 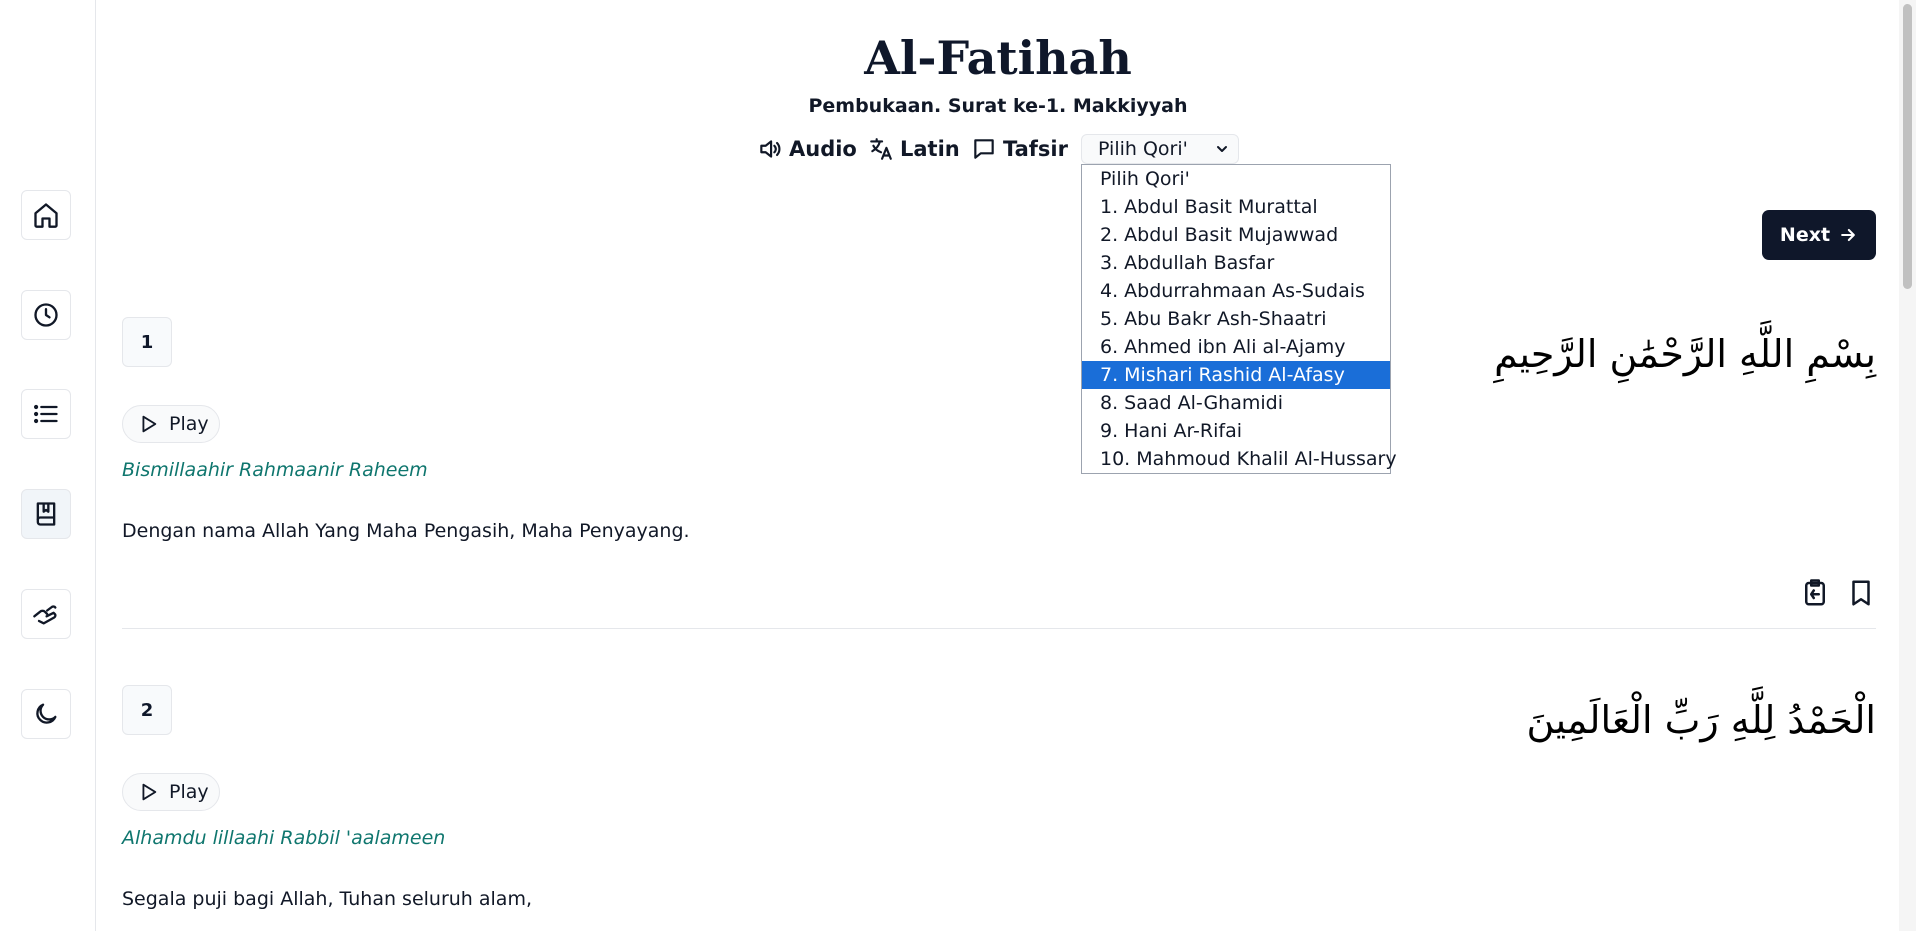 I want to click on chat-icon, so click(x=984, y=149).